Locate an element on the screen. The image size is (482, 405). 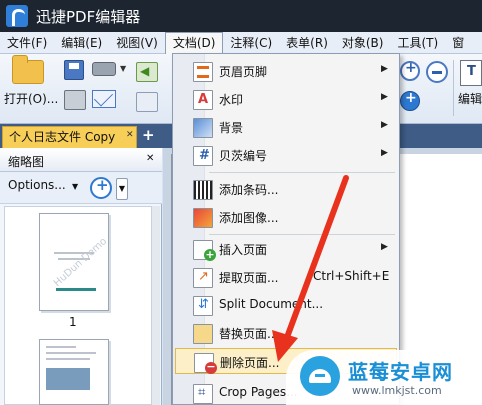
document-tab-label: 个人日志文件 Copy is located at coordinates (62, 137).